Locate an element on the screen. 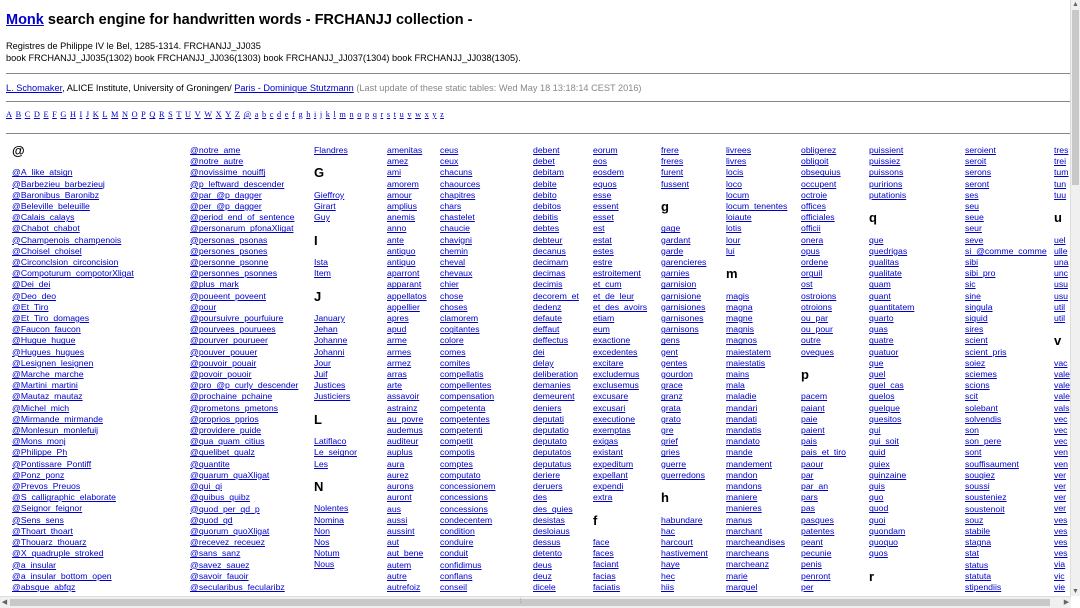  word-link: @Beleville_beleuille is located at coordinates (73, 206).